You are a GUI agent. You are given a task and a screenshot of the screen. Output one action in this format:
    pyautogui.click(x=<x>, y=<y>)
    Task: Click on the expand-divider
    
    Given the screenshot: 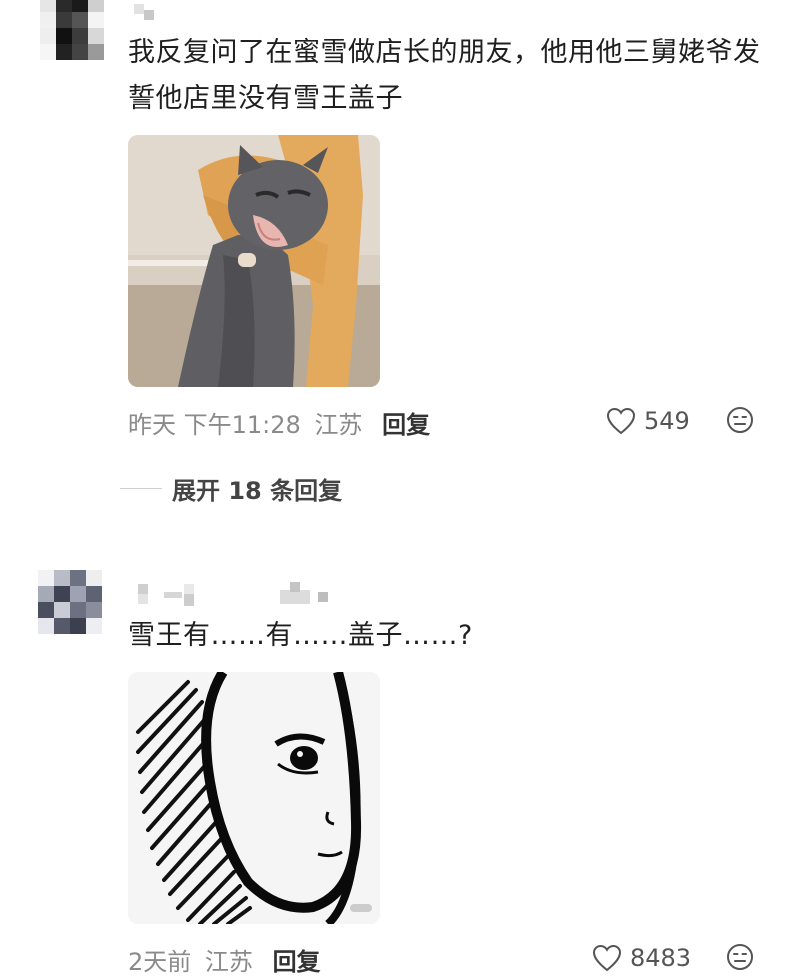 What is the action you would take?
    pyautogui.click(x=141, y=488)
    